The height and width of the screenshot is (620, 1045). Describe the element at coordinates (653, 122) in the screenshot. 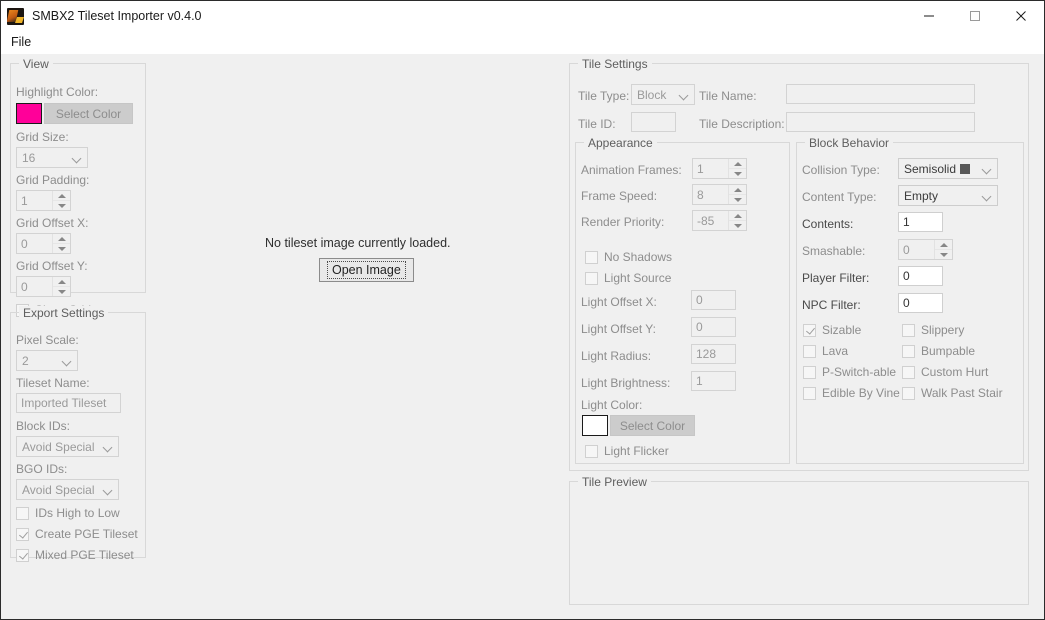

I see `tile-id-input` at that location.